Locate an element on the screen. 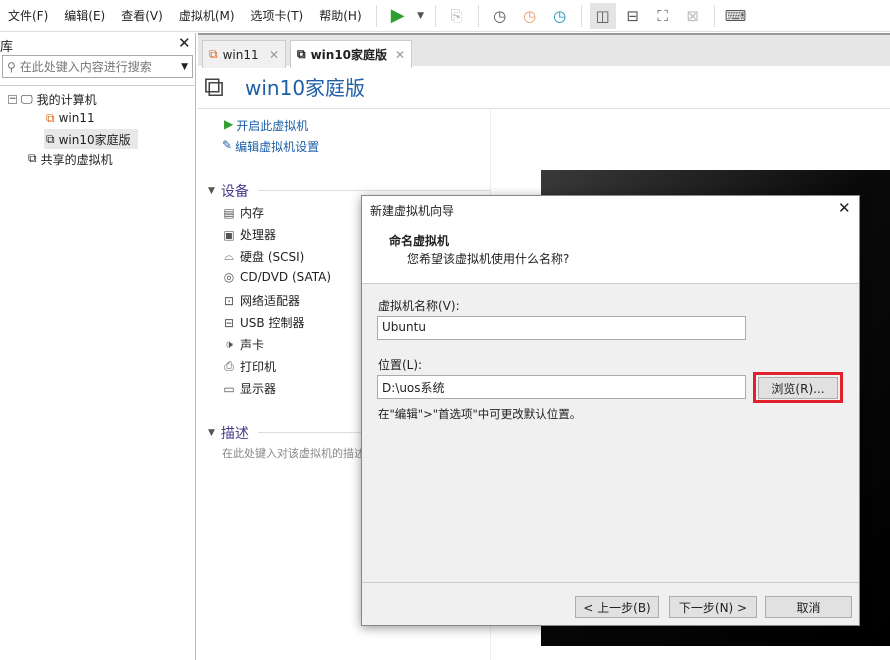 The image size is (890, 660). power-on-link: ▶ 开启此虚拟机 is located at coordinates (266, 125).